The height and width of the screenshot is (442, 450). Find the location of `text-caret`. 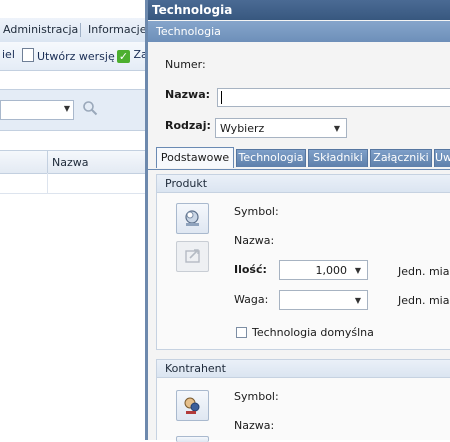

text-caret is located at coordinates (221, 97).